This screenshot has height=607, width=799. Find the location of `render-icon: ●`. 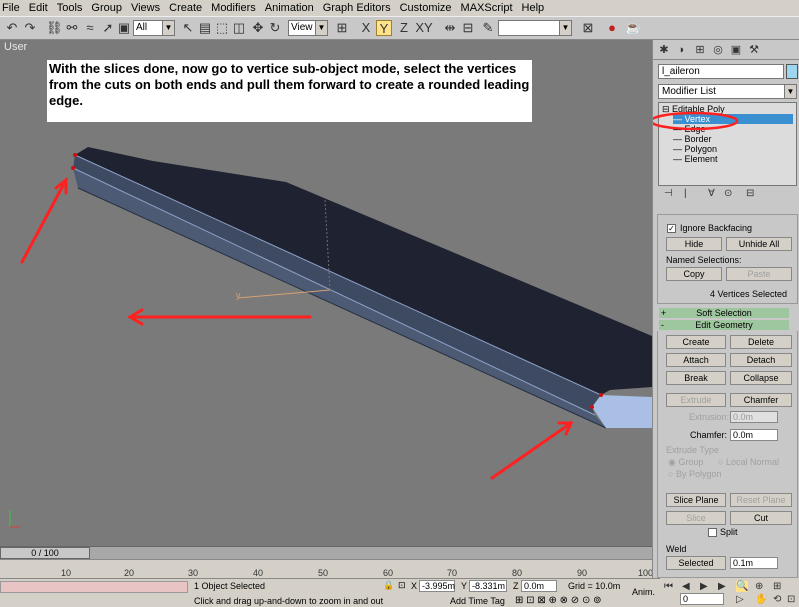

render-icon: ● is located at coordinates (612, 28).